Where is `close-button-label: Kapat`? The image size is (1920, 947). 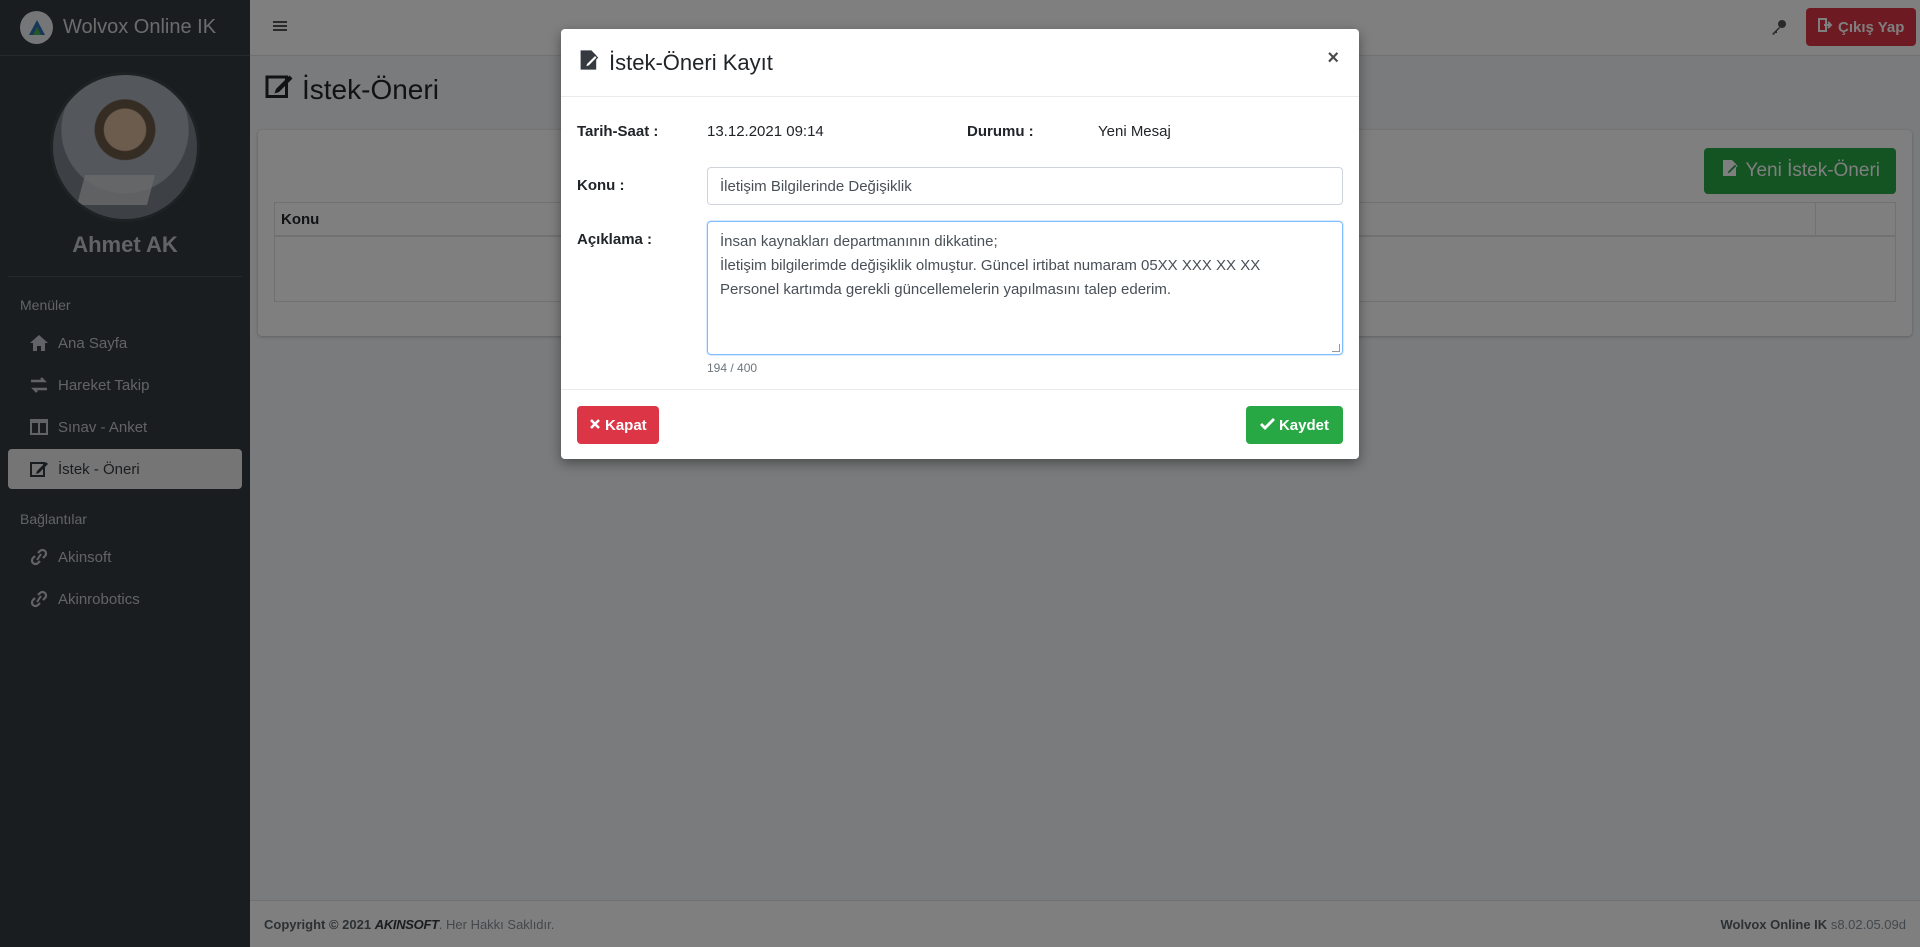
close-button-label: Kapat is located at coordinates (626, 425).